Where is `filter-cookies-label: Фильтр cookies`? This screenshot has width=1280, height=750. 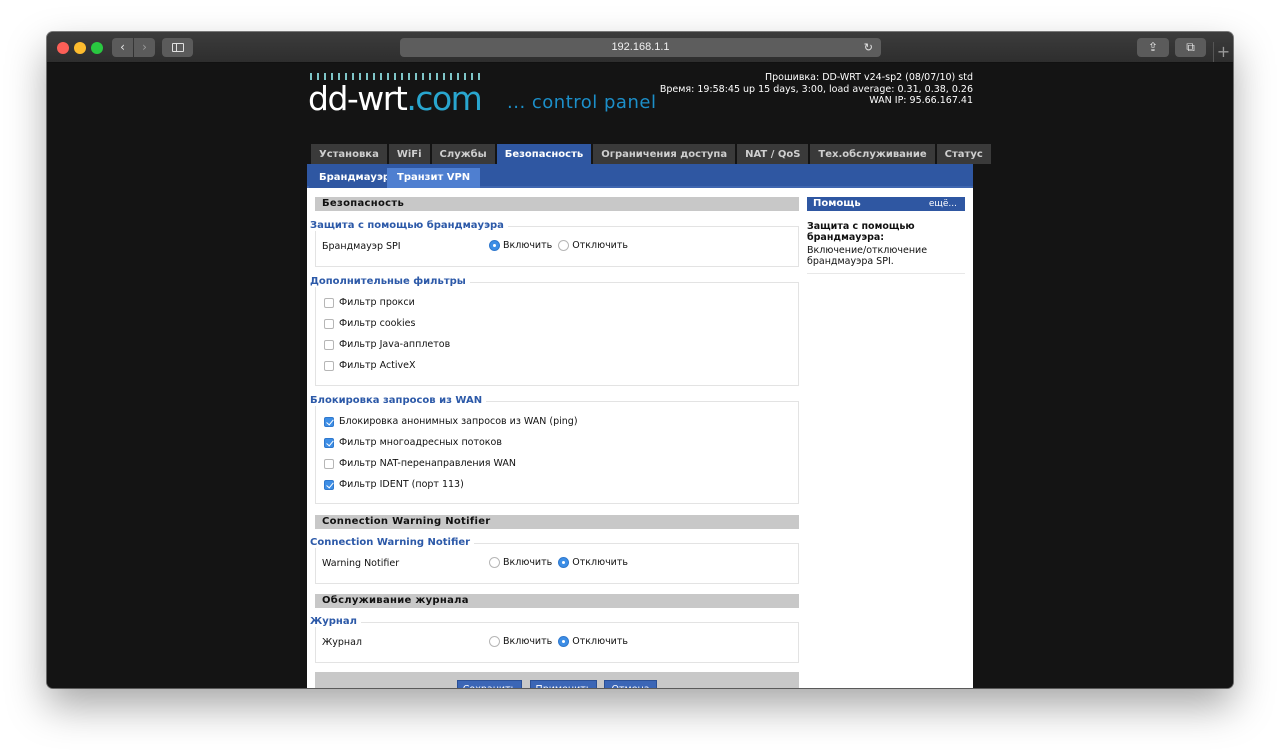
filter-cookies-label: Фильтр cookies is located at coordinates (377, 323).